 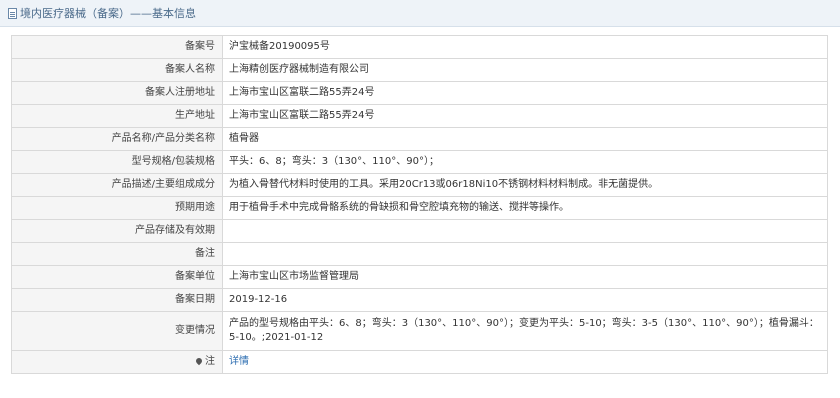 What do you see at coordinates (117, 139) in the screenshot?
I see `row-label: 产品名称/产品分类名称` at bounding box center [117, 139].